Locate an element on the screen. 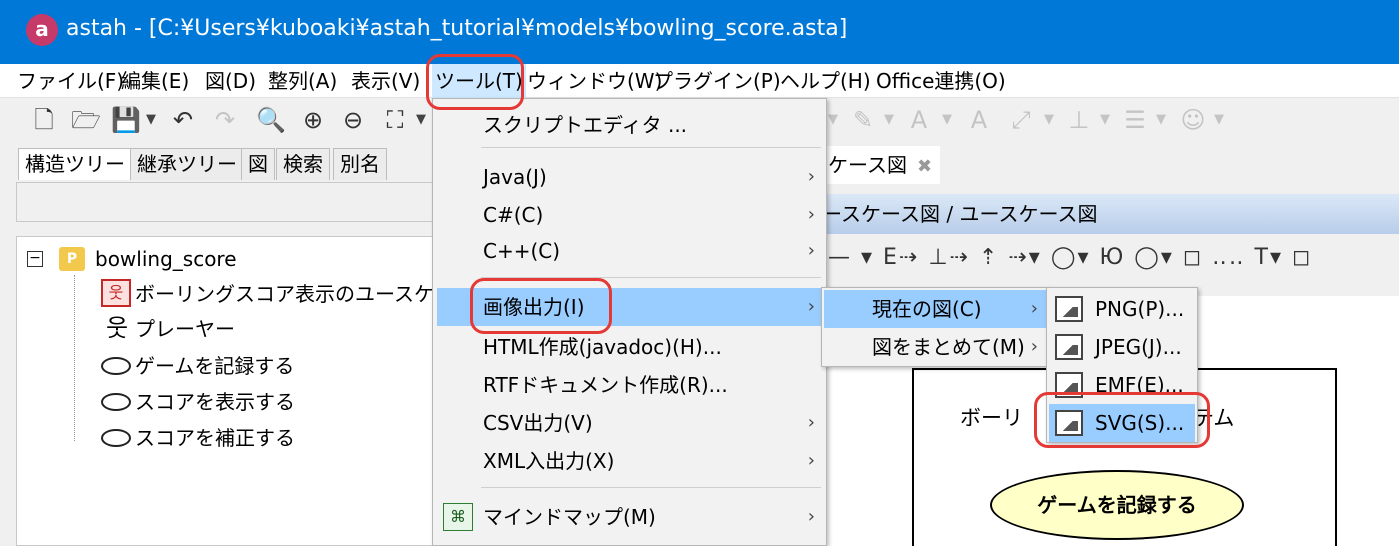  package-icon: P is located at coordinates (72, 259).